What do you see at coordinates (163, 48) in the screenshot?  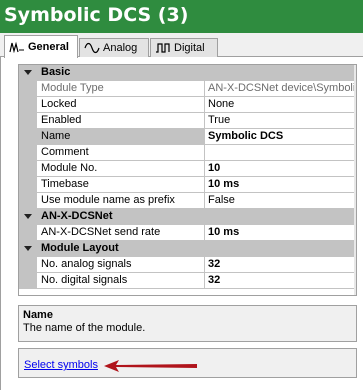 I see `digital-pulse-icon` at bounding box center [163, 48].